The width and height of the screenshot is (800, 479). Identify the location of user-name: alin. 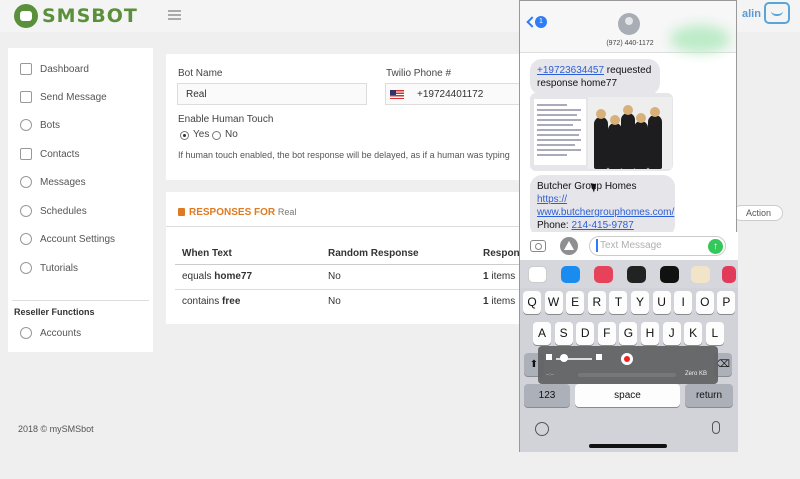
(751, 14).